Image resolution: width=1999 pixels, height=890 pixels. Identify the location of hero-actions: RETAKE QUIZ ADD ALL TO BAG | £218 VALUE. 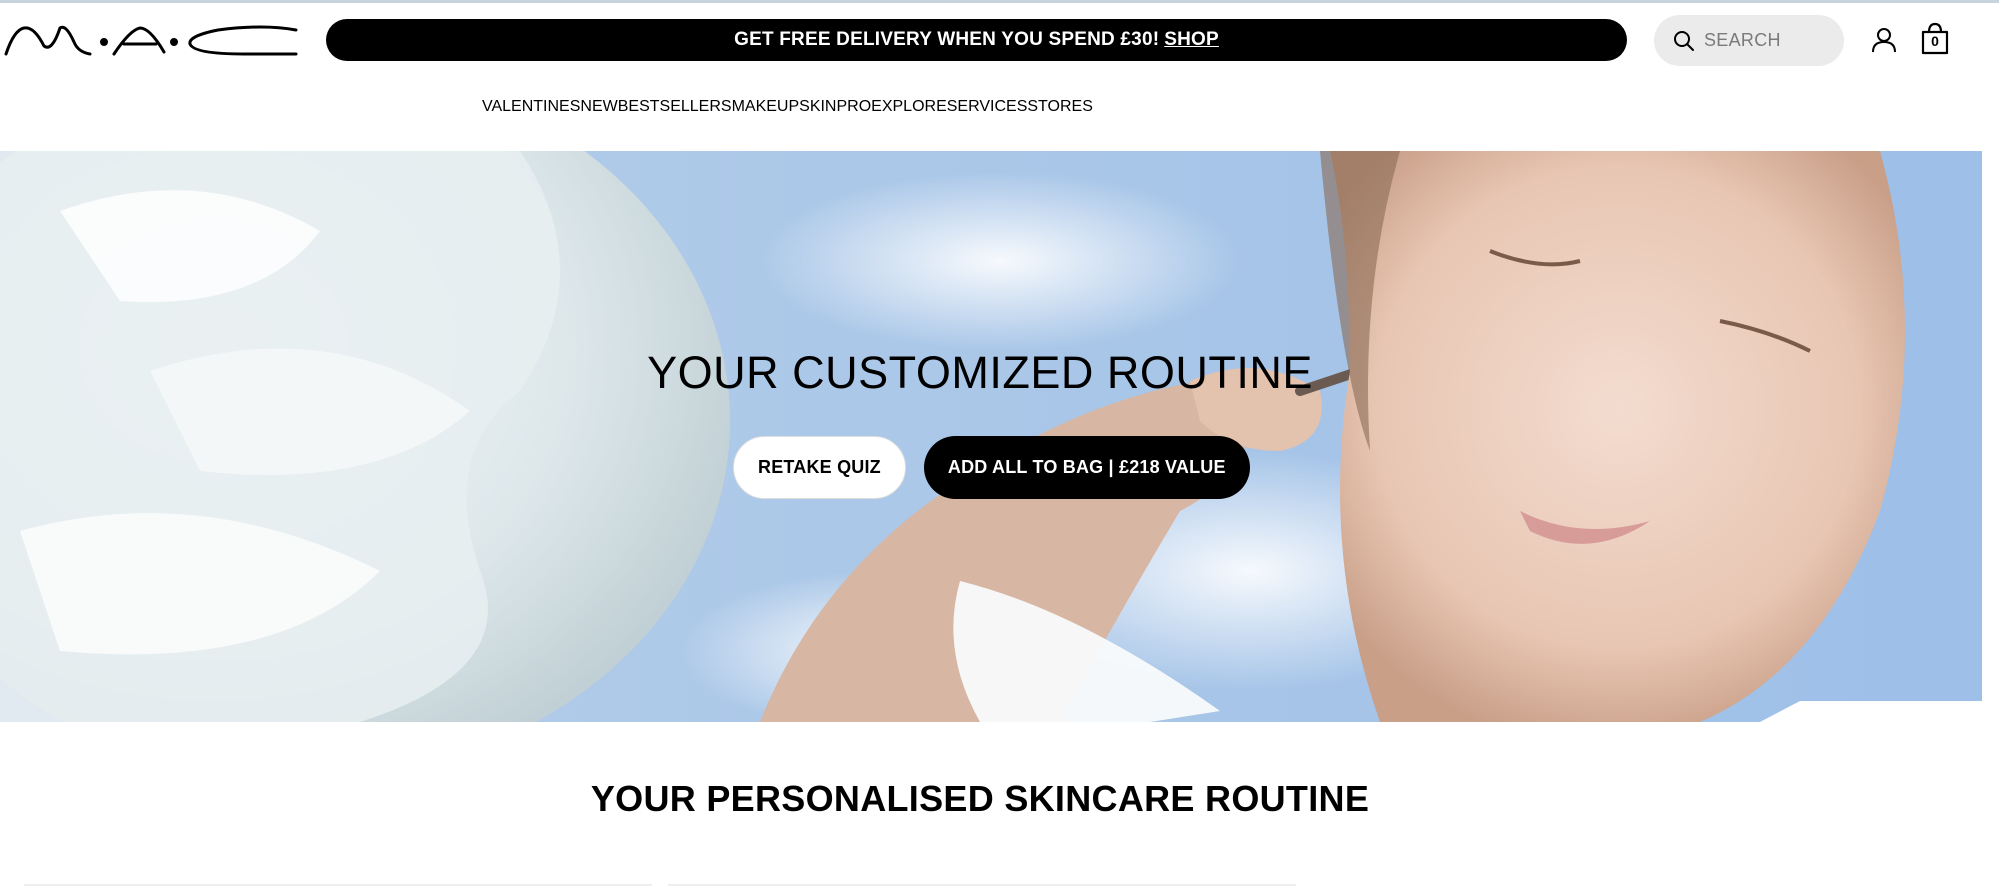
(991, 467).